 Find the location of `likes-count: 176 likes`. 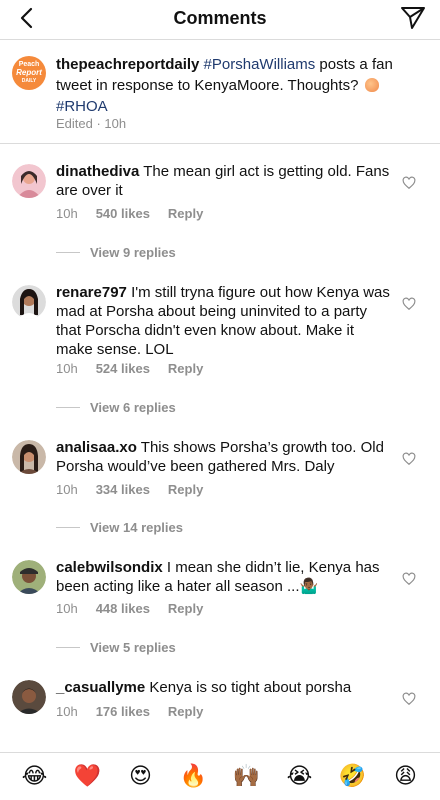

likes-count: 176 likes is located at coordinates (123, 711).